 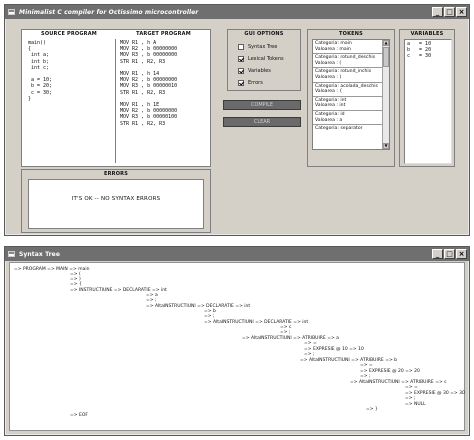 I want to click on token-item: Categoria: rotund_deschis Valoarea : (, so click(x=351, y=61).